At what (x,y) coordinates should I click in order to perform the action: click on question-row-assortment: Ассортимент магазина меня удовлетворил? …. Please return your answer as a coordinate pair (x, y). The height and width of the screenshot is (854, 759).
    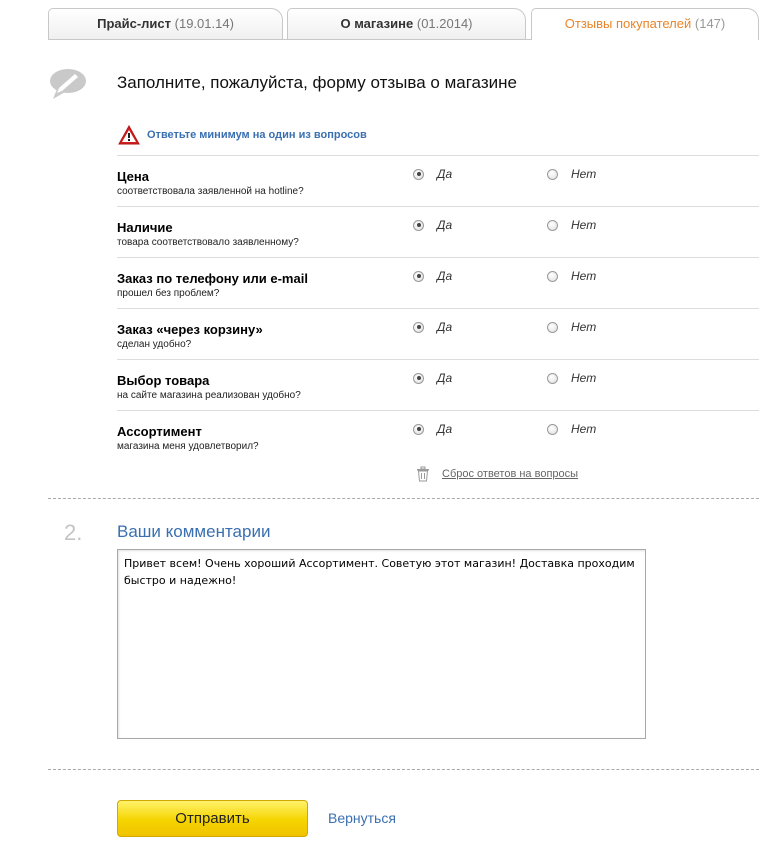
    Looking at the image, I should click on (438, 435).